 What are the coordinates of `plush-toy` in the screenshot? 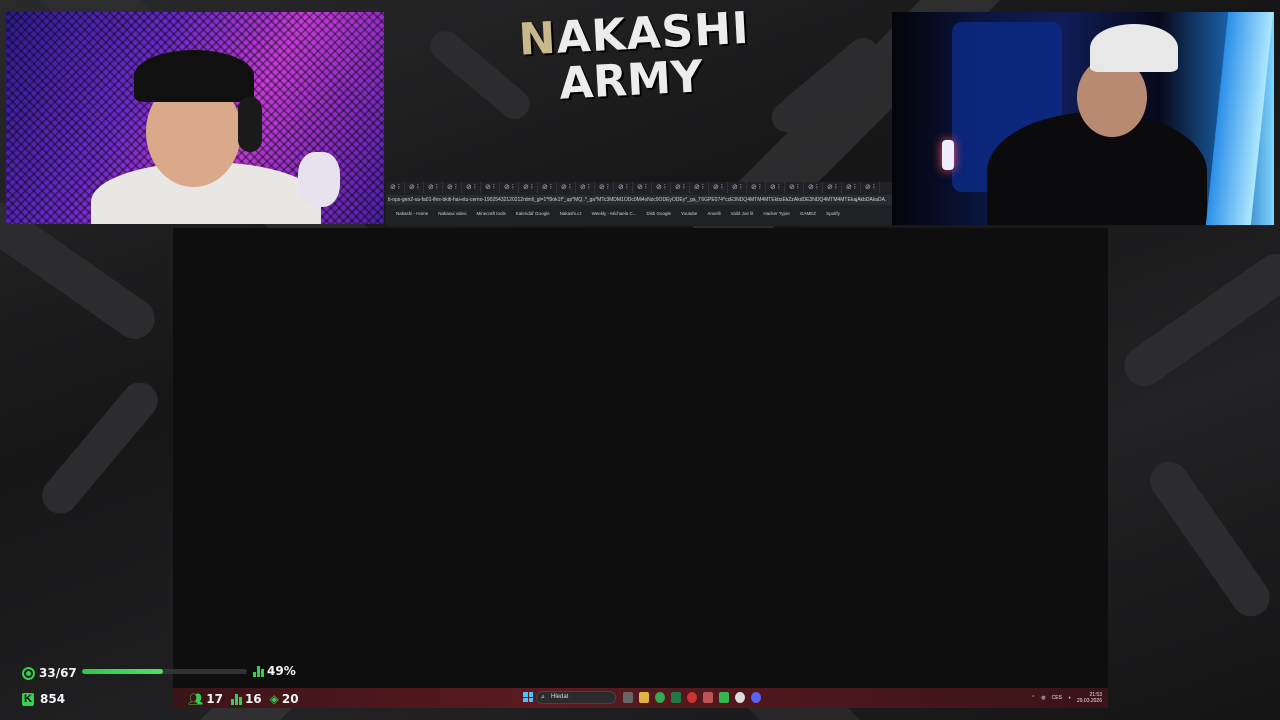 It's located at (319, 179).